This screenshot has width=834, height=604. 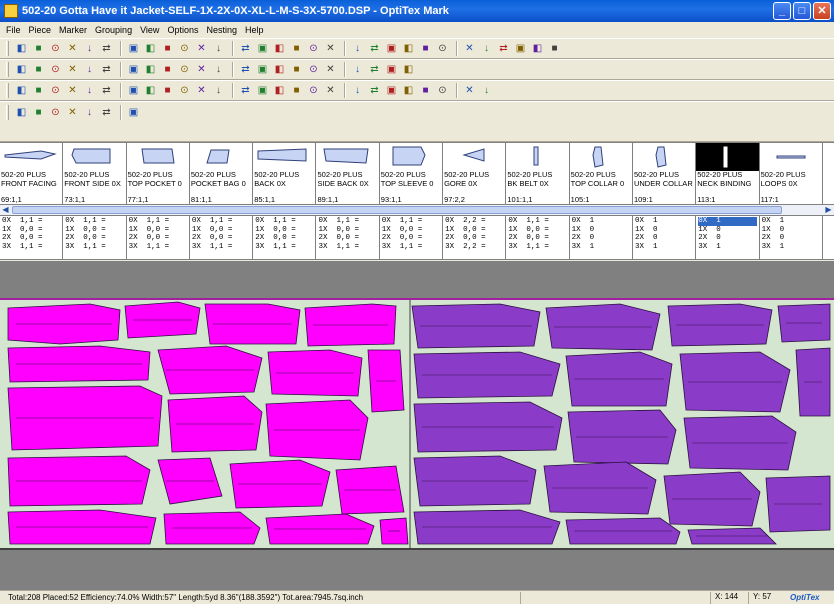 I want to click on rotate-icon: ✕, so click(x=330, y=69).